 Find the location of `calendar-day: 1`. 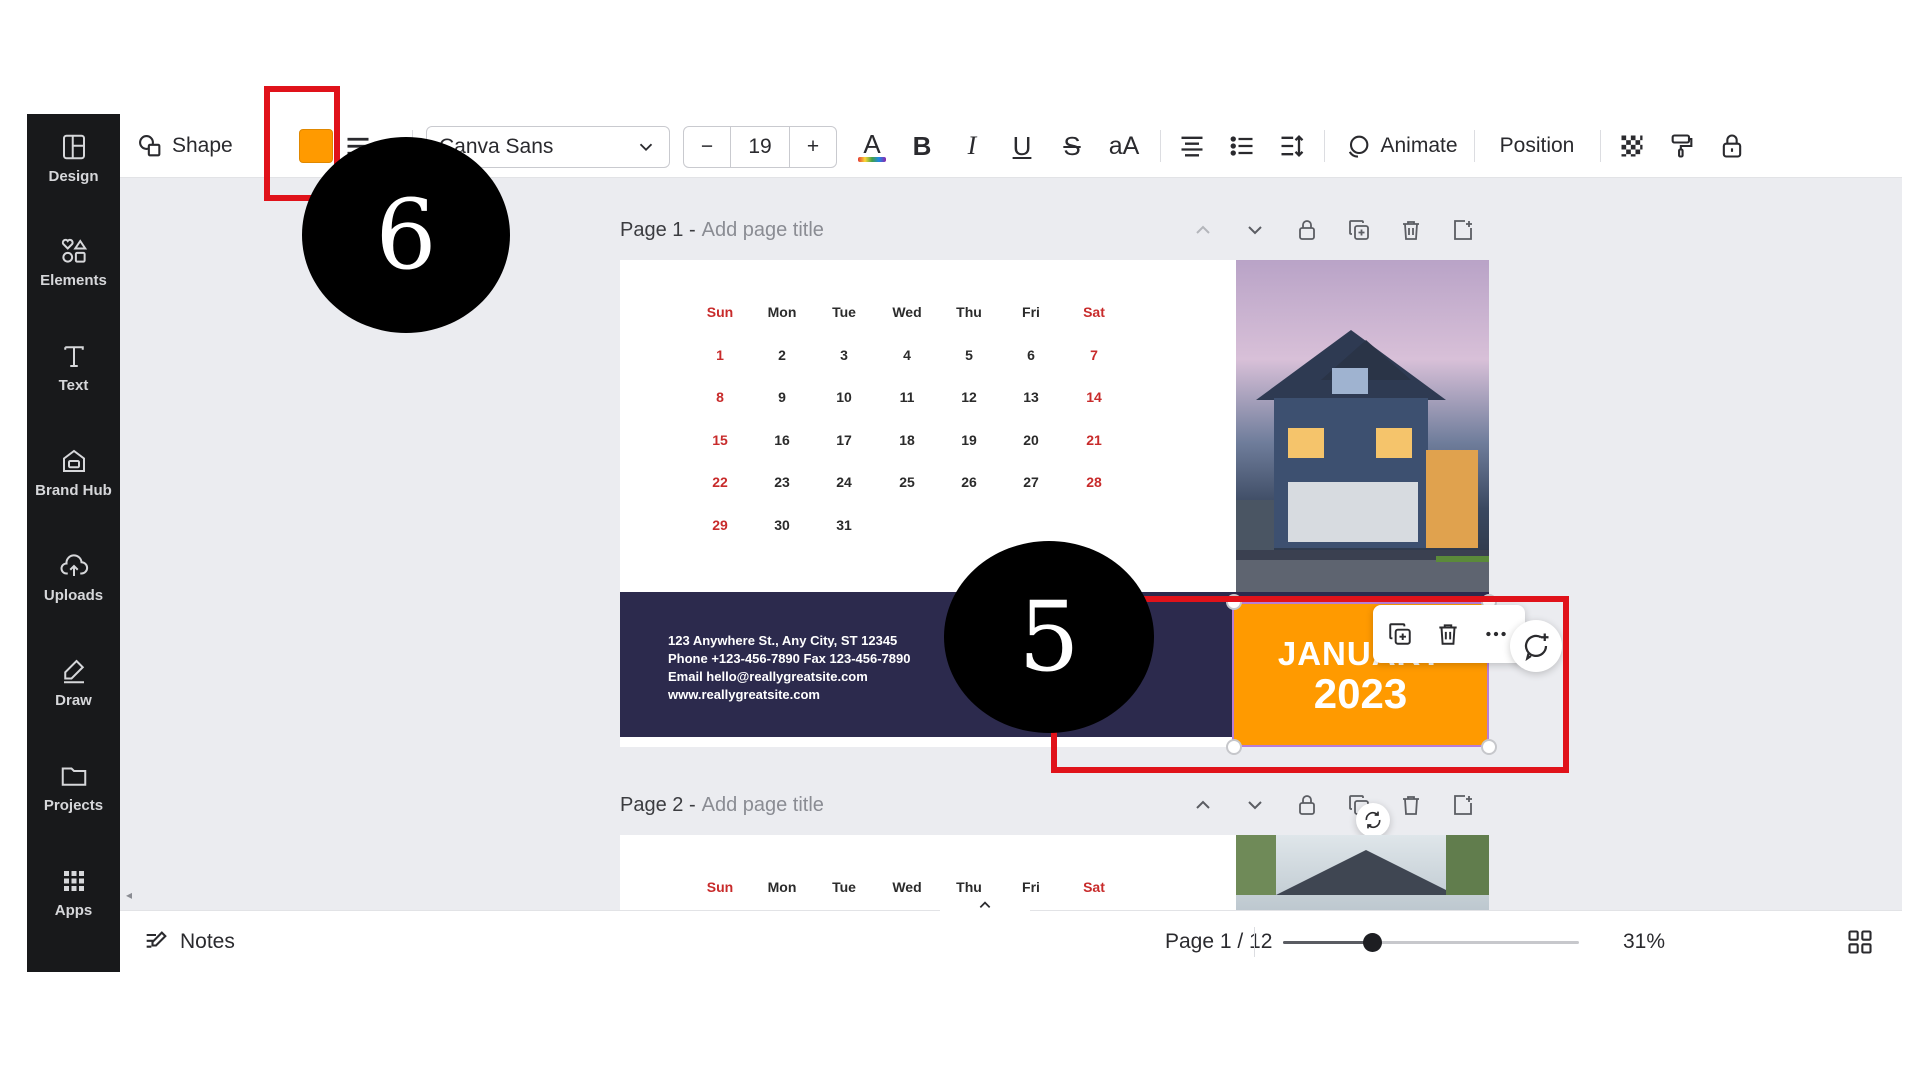

calendar-day: 1 is located at coordinates (720, 354).